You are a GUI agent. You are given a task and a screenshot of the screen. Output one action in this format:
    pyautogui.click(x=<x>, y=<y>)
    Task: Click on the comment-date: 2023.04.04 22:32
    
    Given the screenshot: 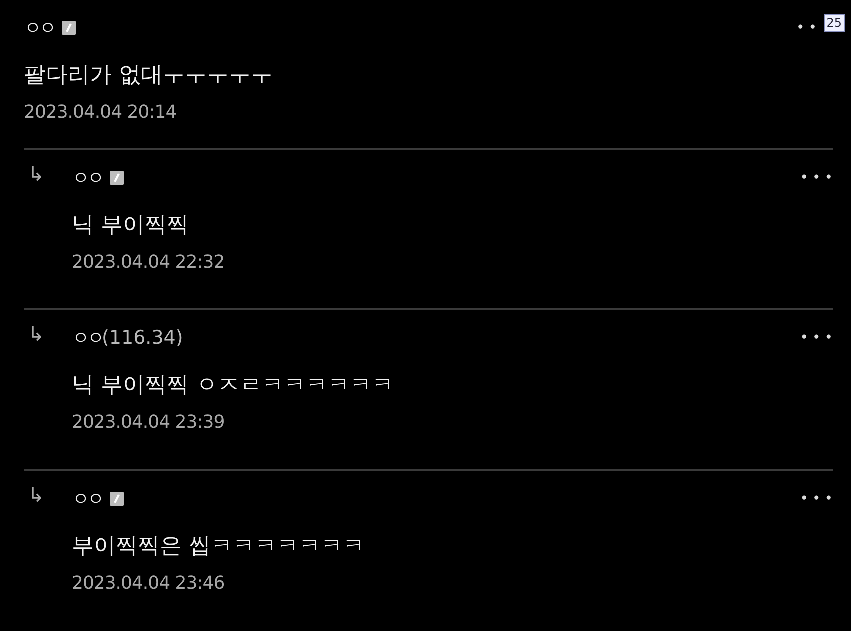 What is the action you would take?
    pyautogui.click(x=149, y=262)
    